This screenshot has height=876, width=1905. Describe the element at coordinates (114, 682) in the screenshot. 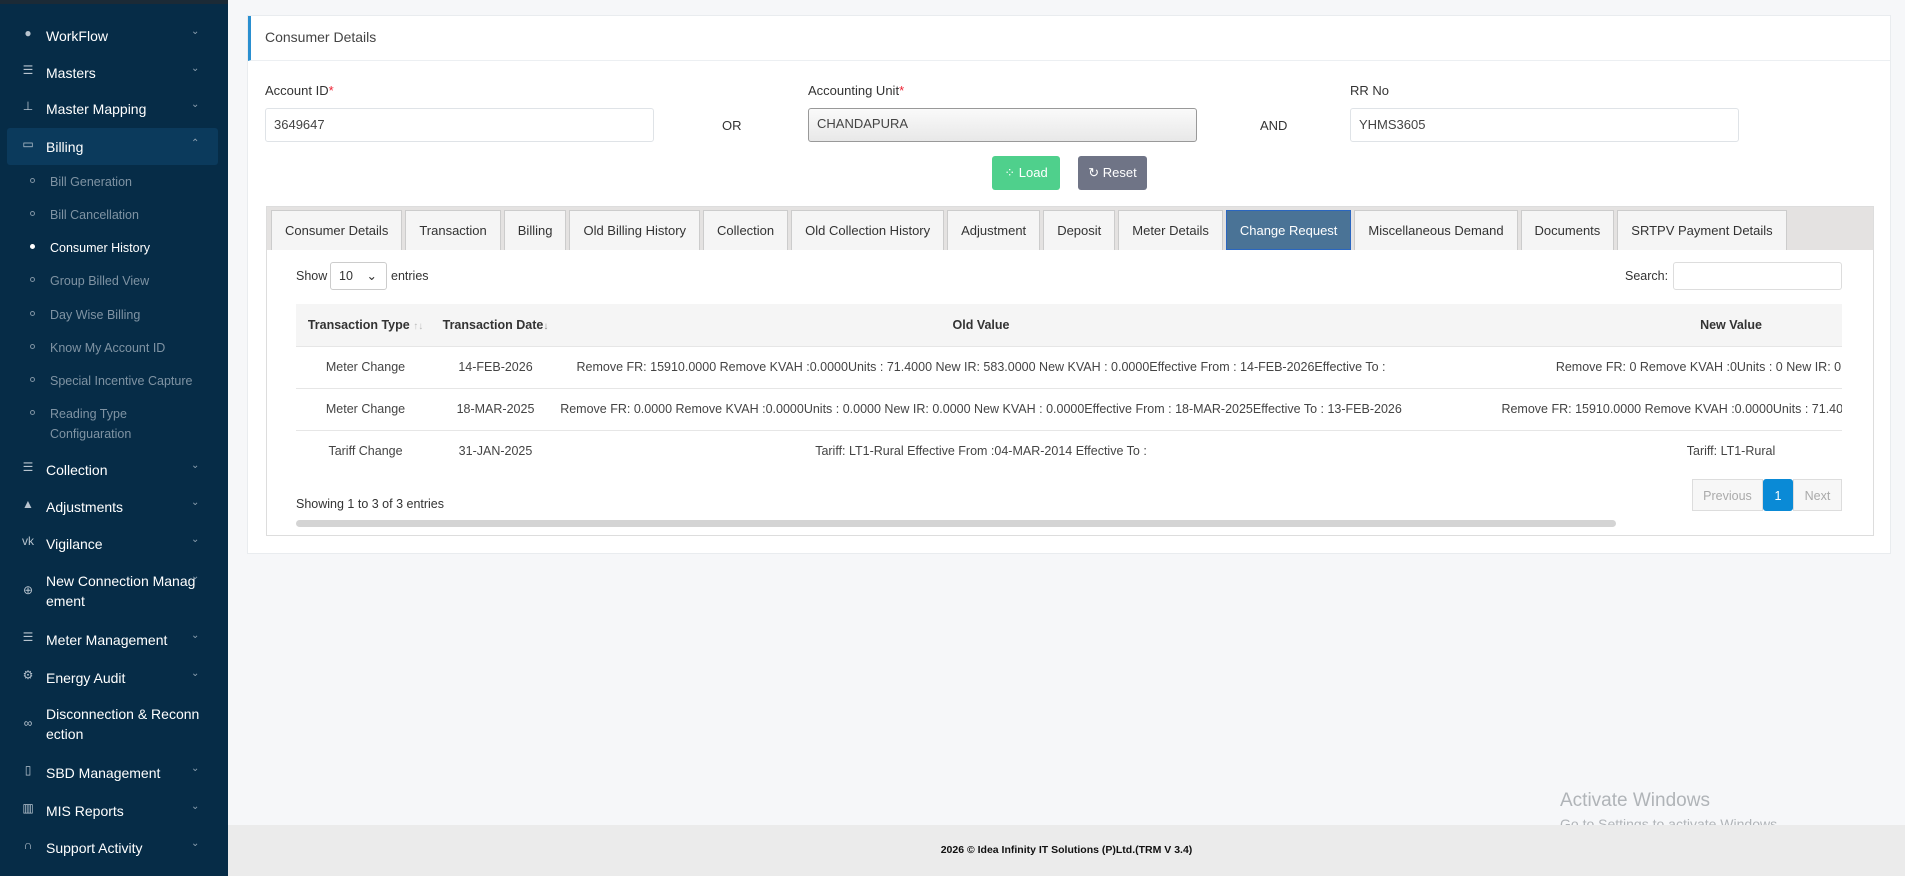

I see `sidebar-item-energy-audit: ⚙ Energy Audit ⌄` at that location.